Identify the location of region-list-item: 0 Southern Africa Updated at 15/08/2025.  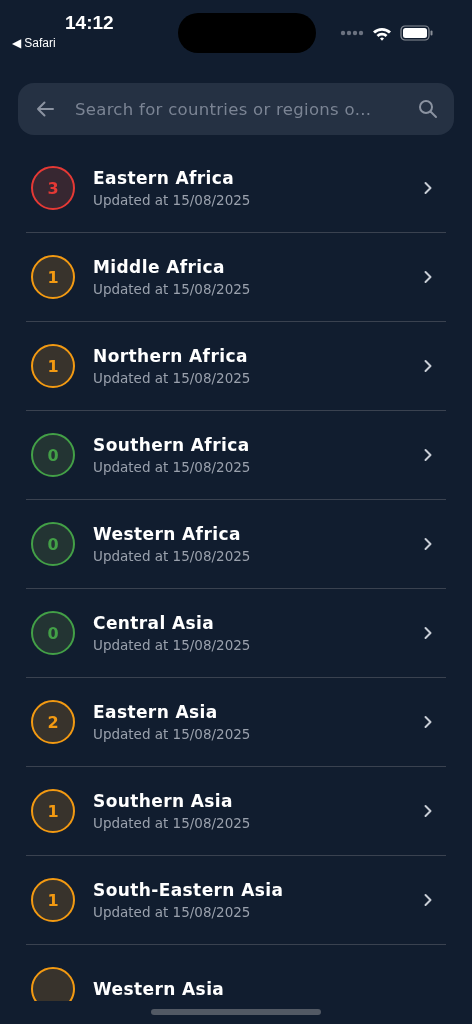
(236, 455).